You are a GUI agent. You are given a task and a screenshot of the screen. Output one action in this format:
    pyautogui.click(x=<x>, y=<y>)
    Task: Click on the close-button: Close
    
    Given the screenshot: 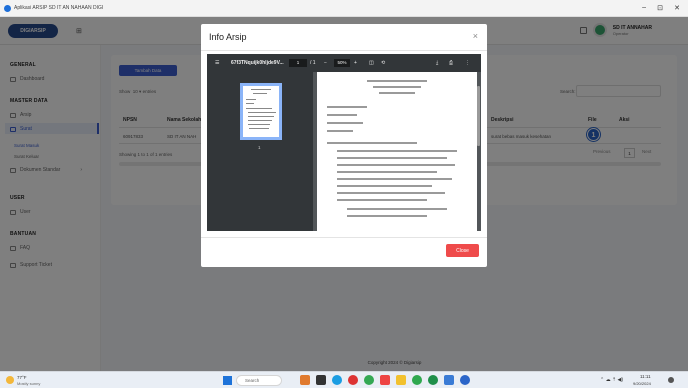 What is the action you would take?
    pyautogui.click(x=462, y=250)
    